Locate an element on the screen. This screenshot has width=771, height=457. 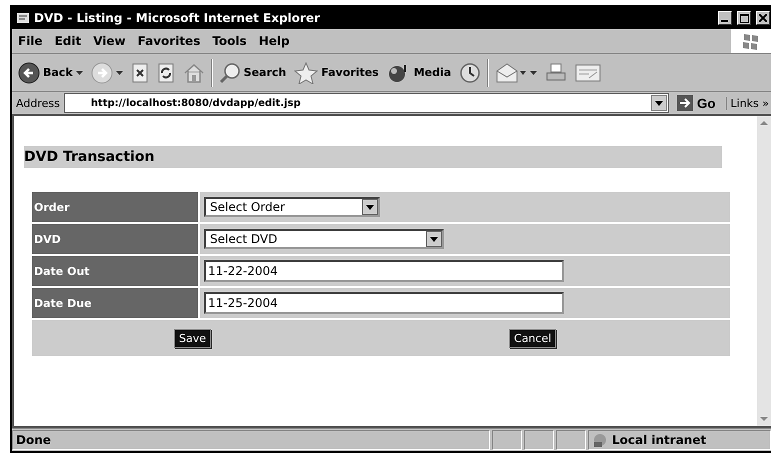
close-button is located at coordinates (763, 18).